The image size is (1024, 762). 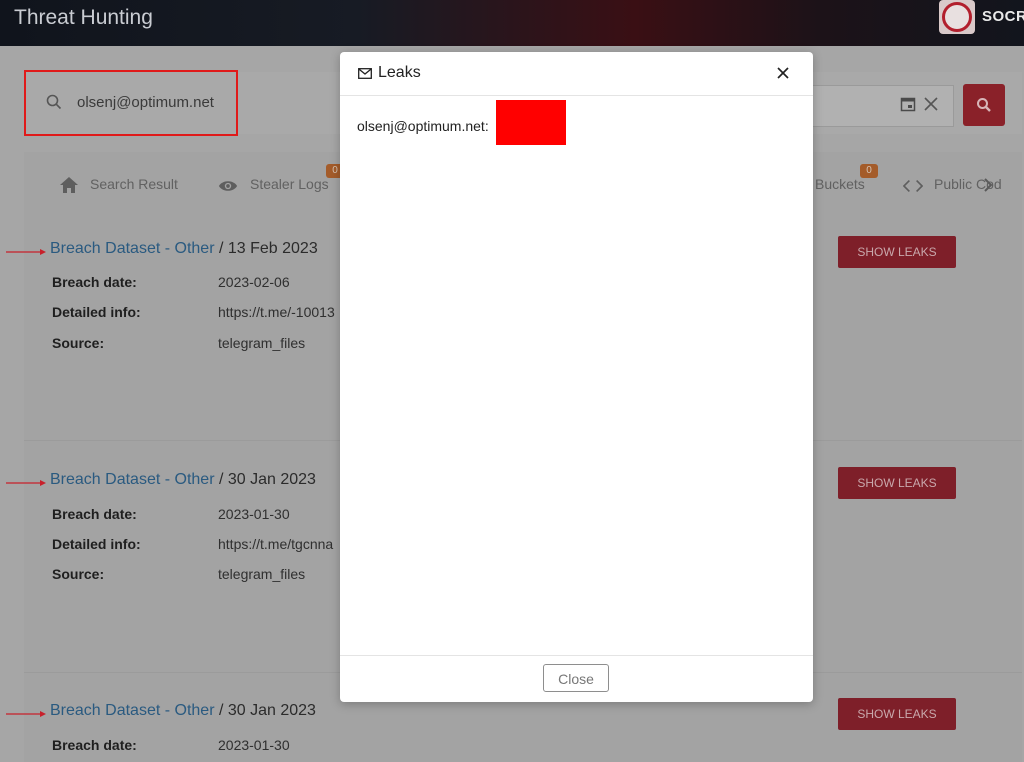 I want to click on mail-icon, so click(x=365, y=73).